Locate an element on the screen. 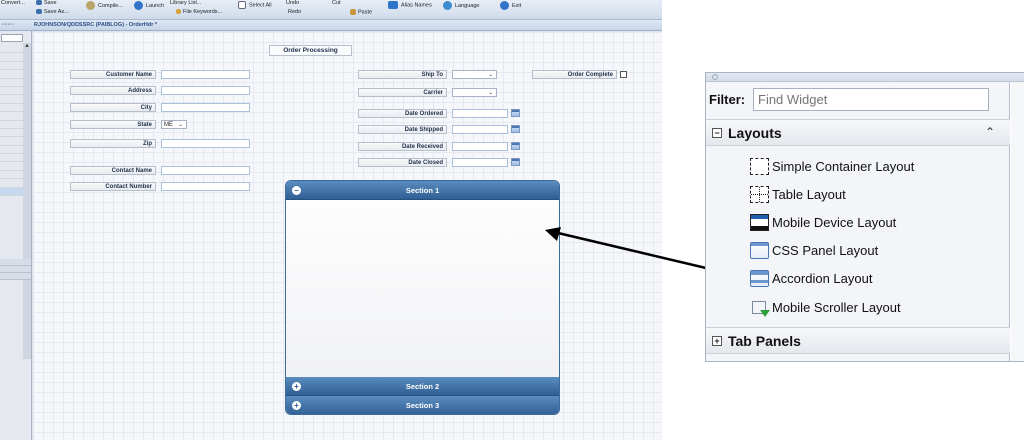 Image resolution: width=1024 pixels, height=440 pixels. left-panel-scrollbar: ▲ is located at coordinates (27, 201).